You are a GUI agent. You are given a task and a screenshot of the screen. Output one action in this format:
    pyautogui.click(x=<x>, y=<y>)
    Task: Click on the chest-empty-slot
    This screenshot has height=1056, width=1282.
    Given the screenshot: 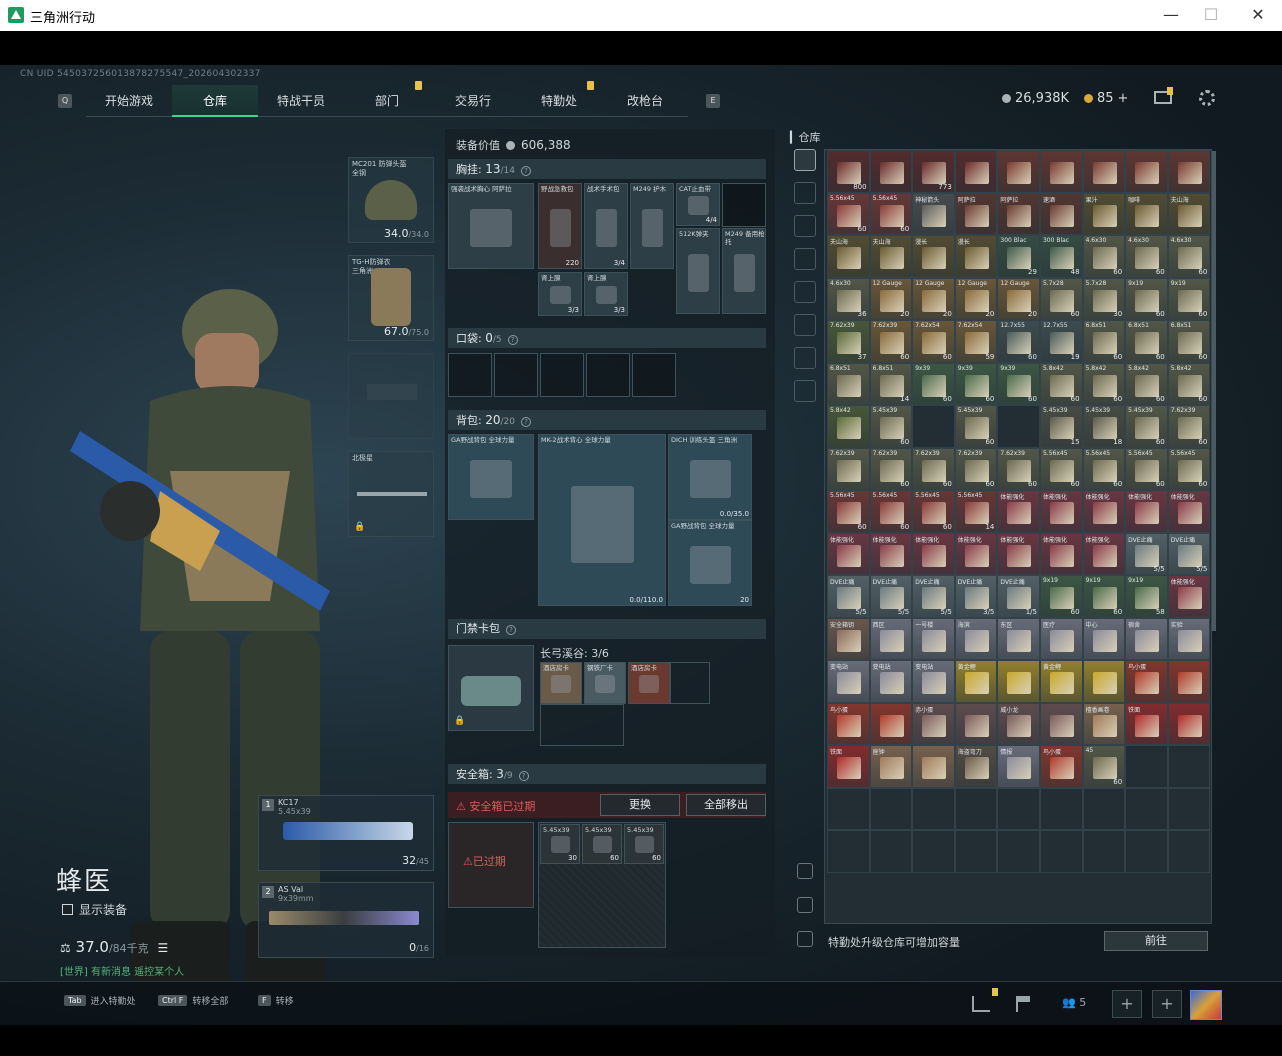 What is the action you would take?
    pyautogui.click(x=744, y=205)
    